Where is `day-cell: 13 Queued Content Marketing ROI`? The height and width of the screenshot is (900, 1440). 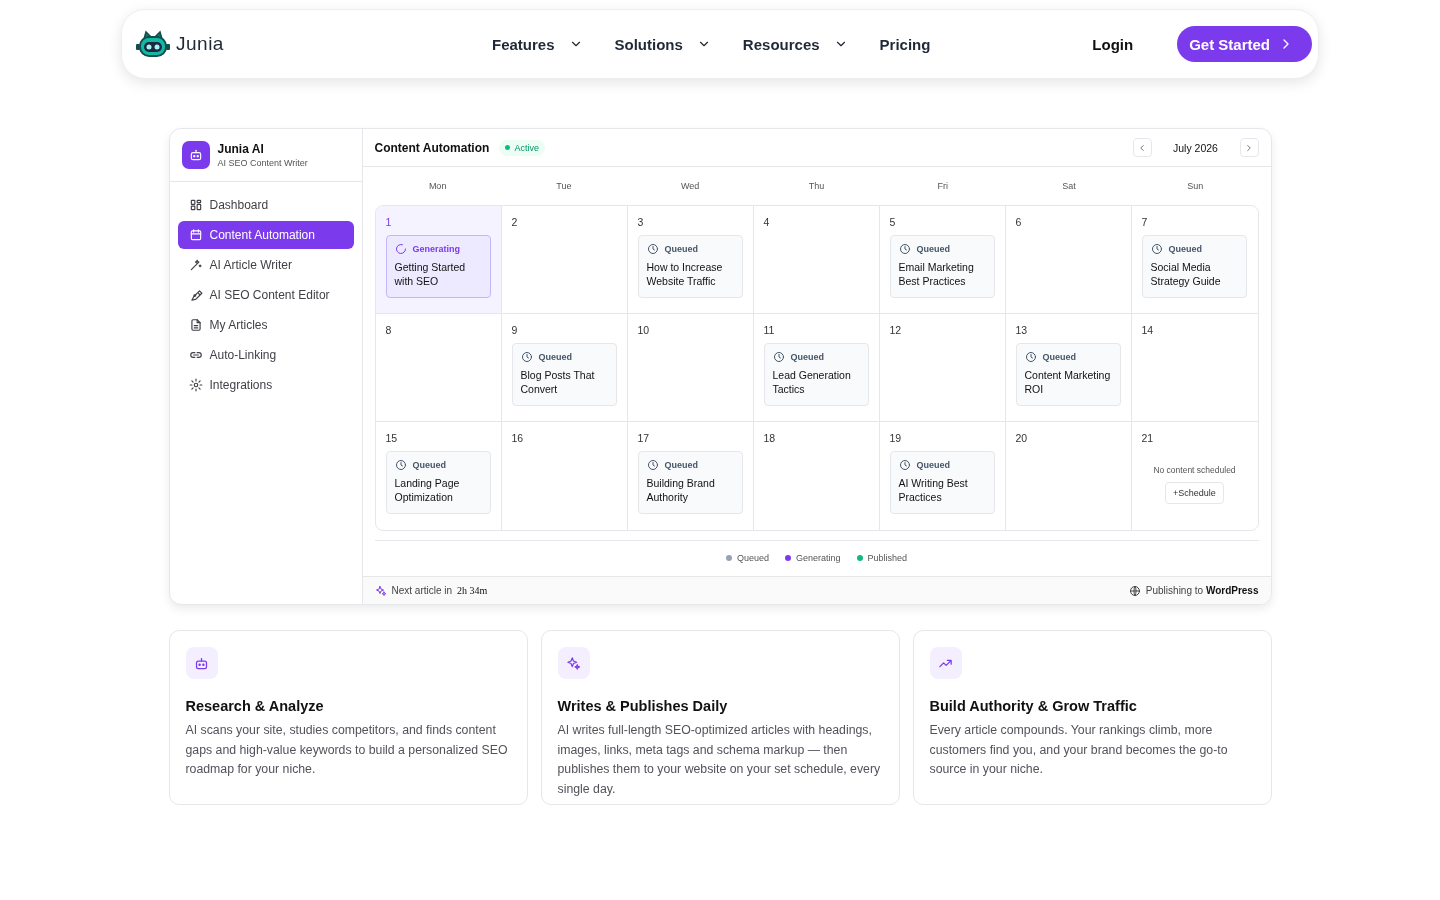
day-cell: 13 Queued Content Marketing ROI is located at coordinates (1068, 368).